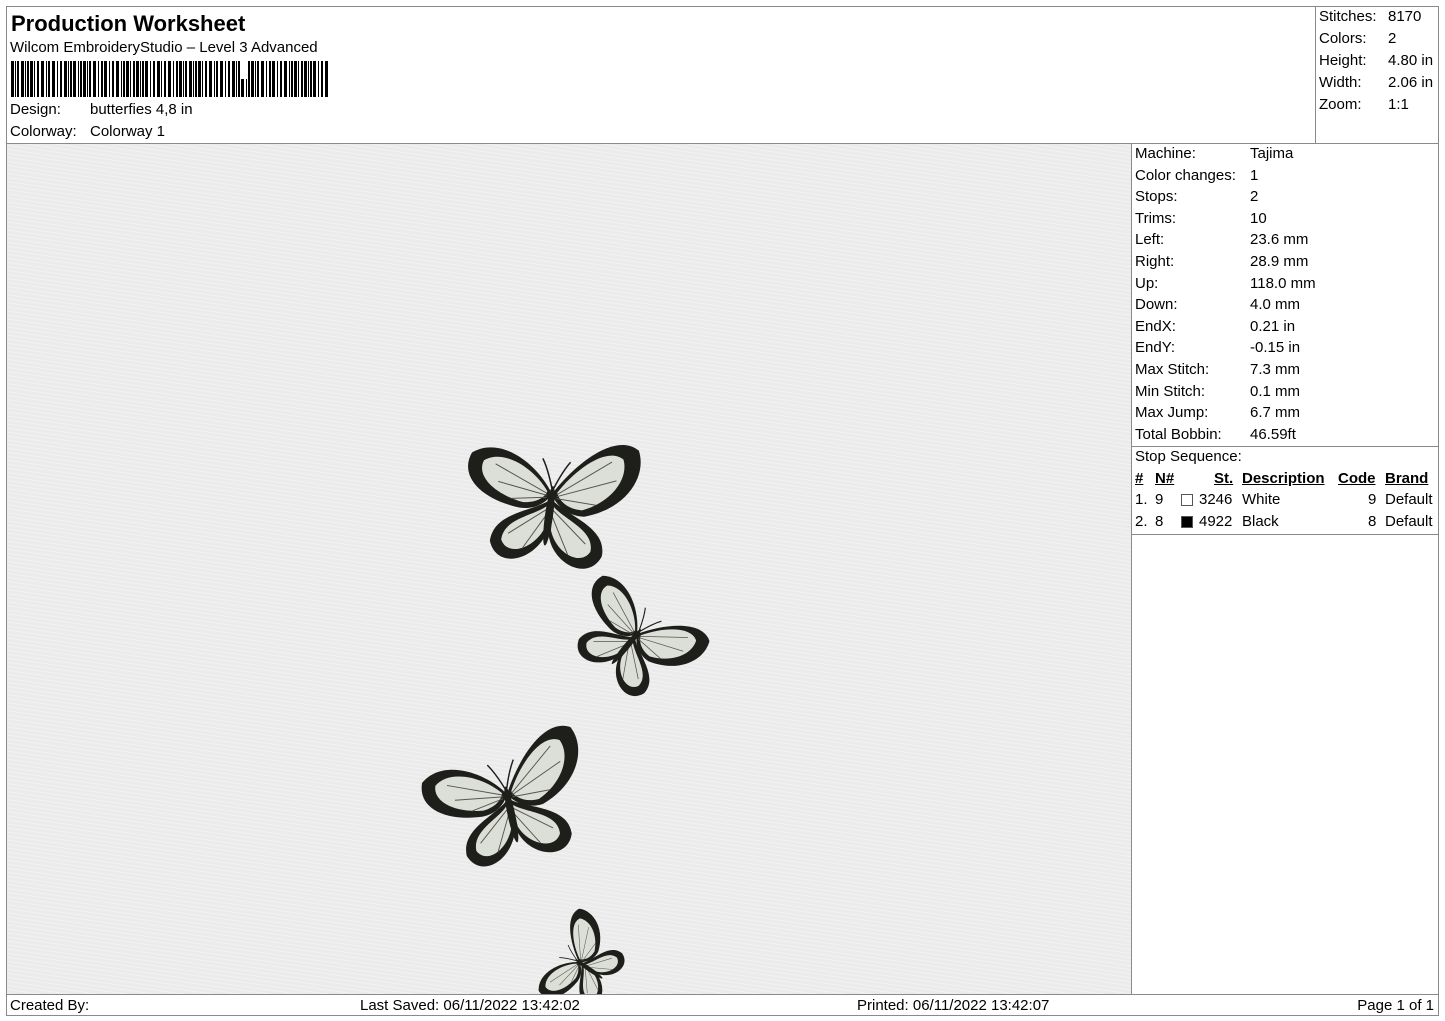 The width and height of the screenshot is (1445, 1021). I want to click on page-number: Page 1 of 1, so click(1395, 1005).